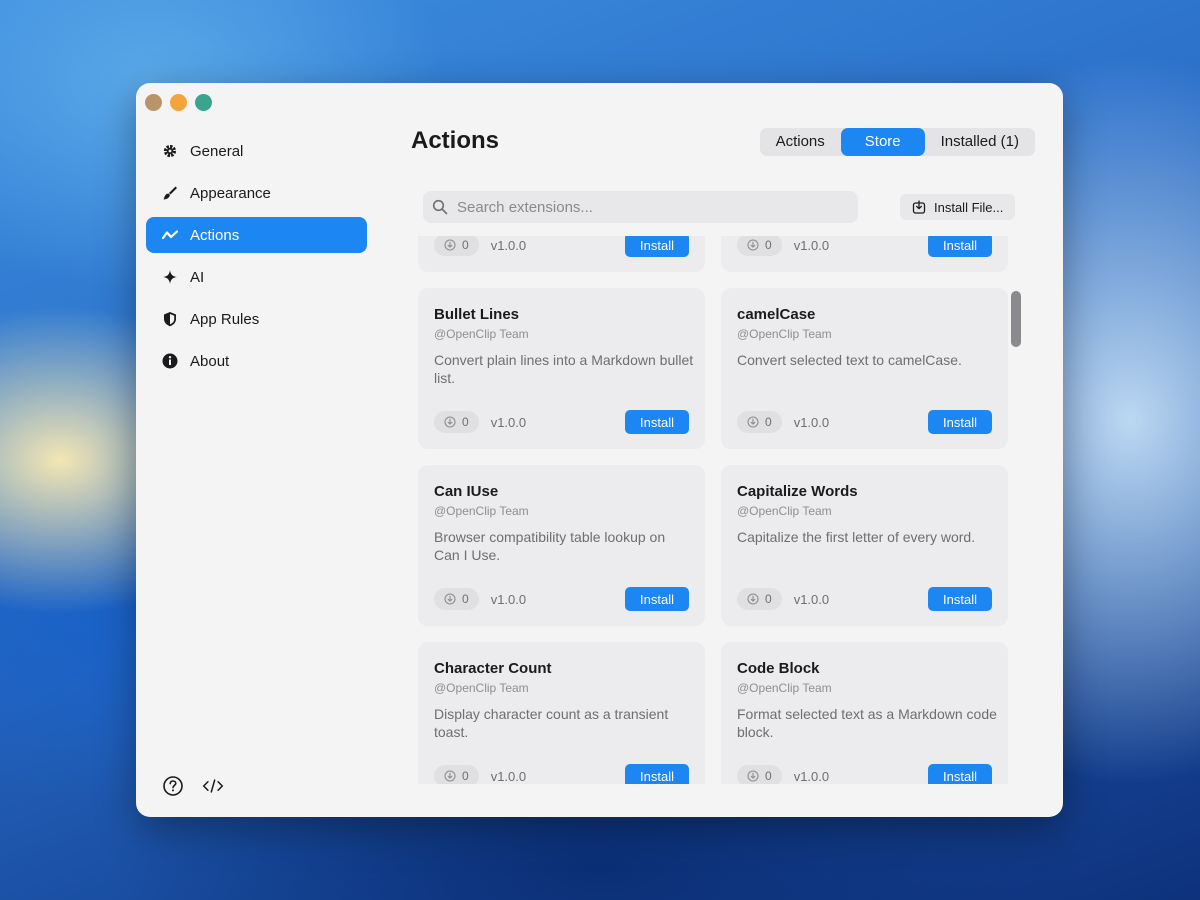  I want to click on sidebar-item-label: General, so click(217, 151).